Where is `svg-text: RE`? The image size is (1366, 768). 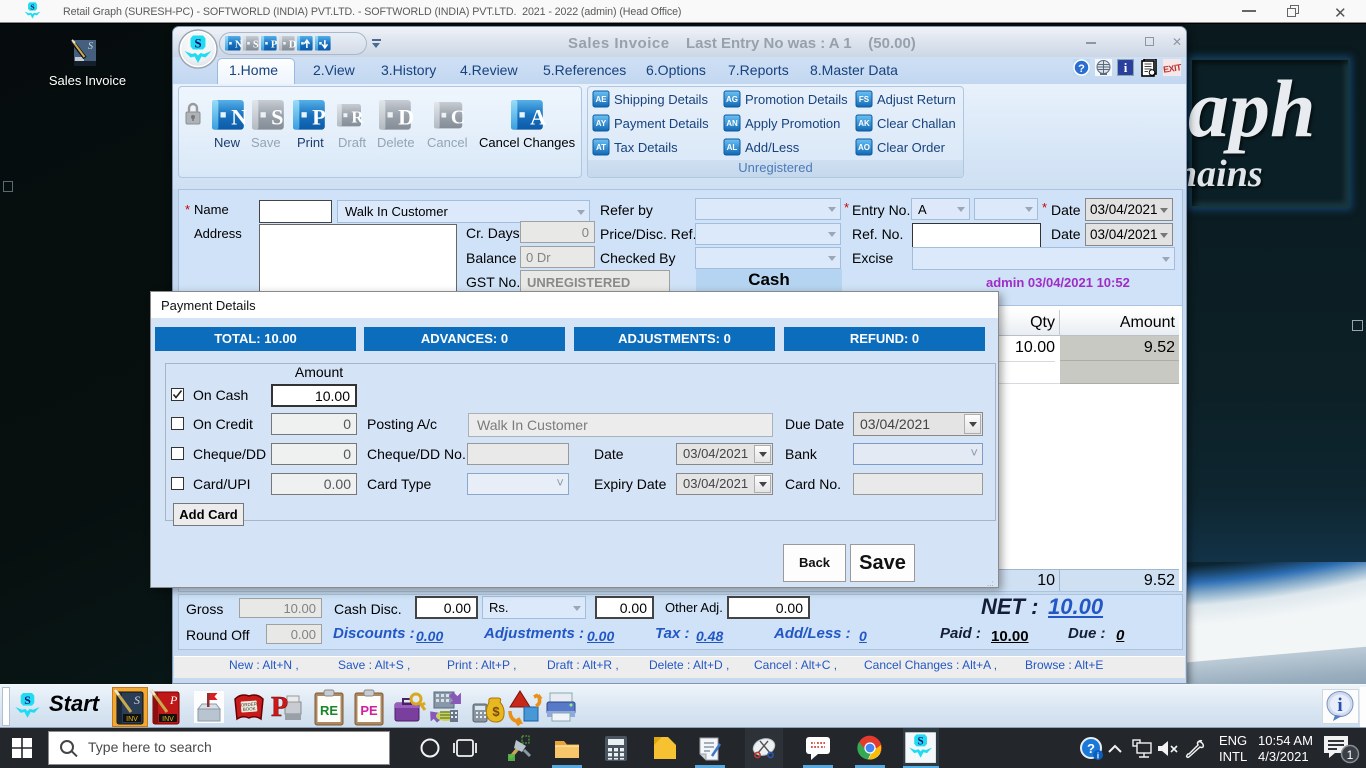 svg-text: RE is located at coordinates (329, 710).